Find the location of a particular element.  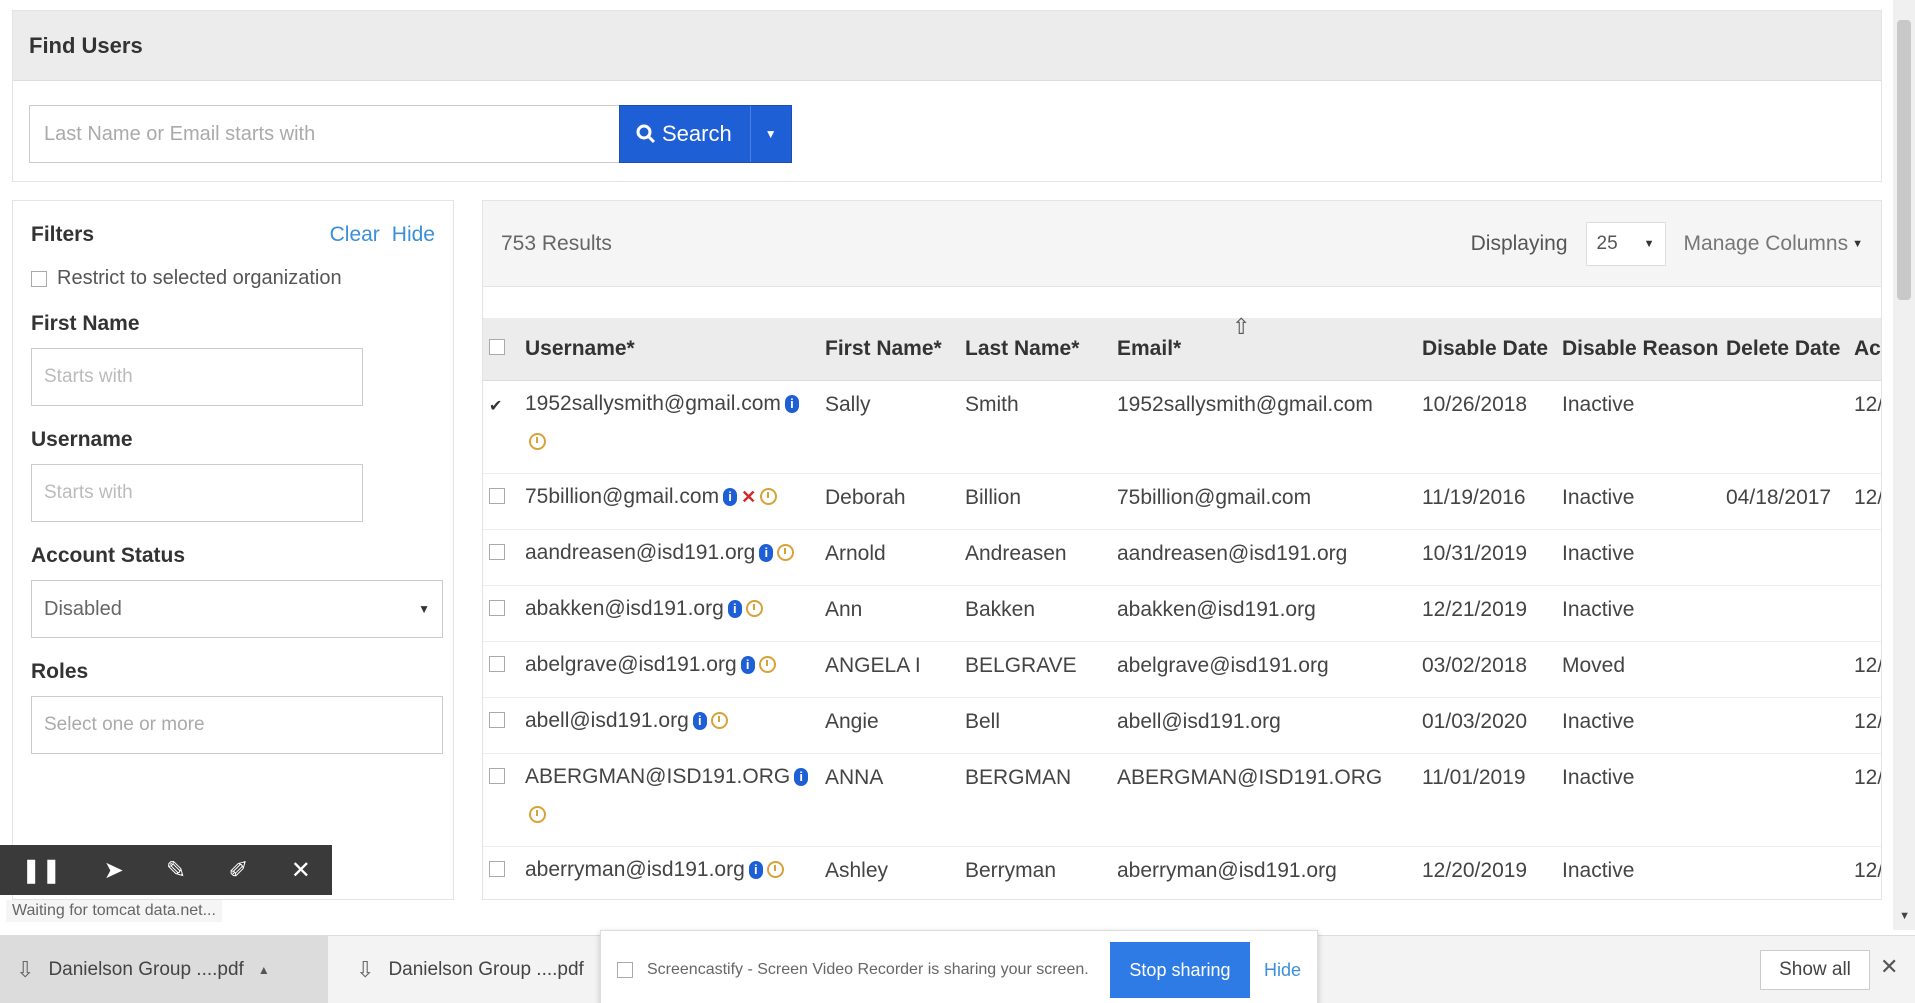

first-name-cell: Sally is located at coordinates (889, 427).